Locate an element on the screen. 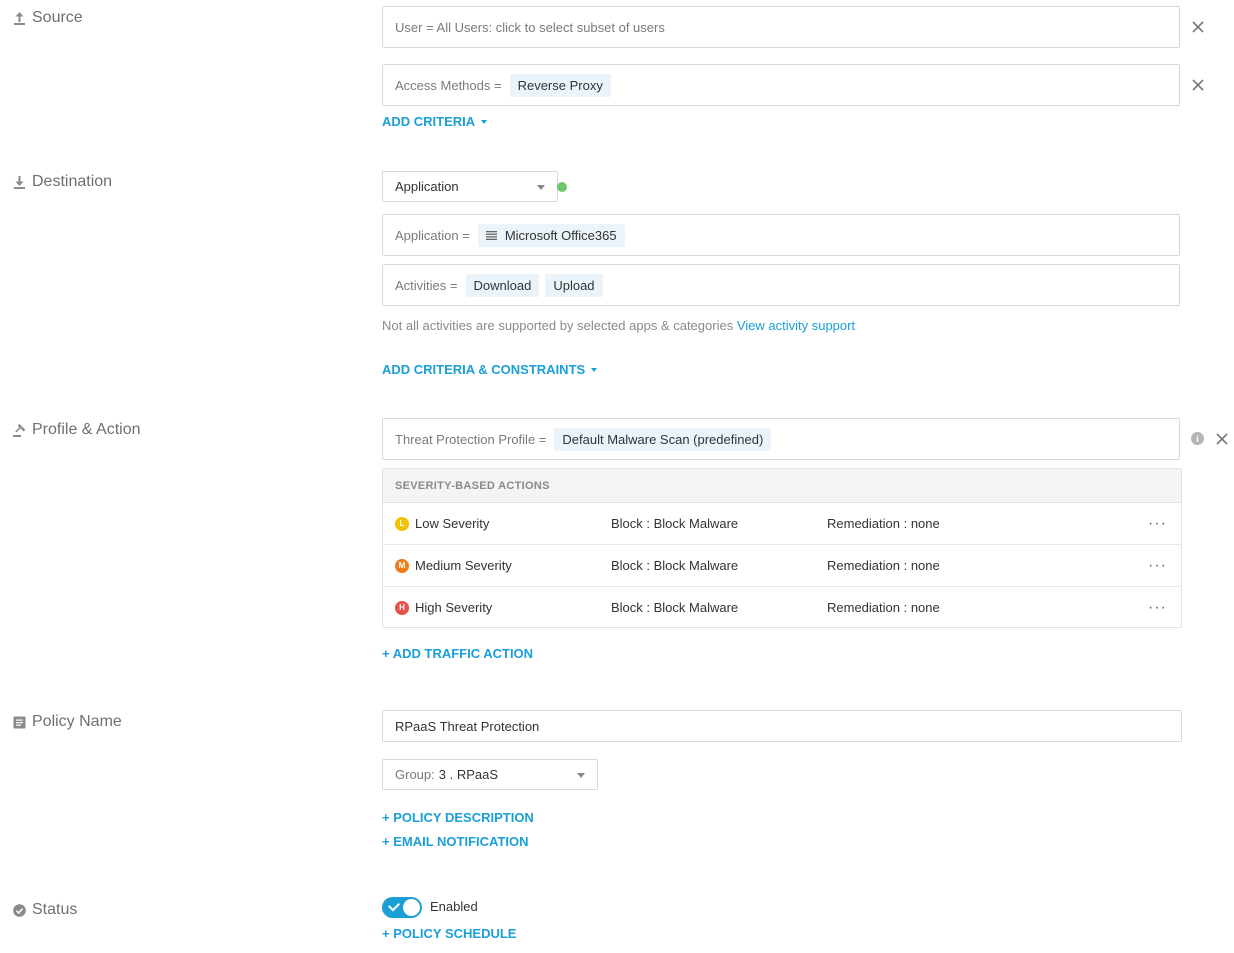  section-label-profile-action: Profile & Action is located at coordinates (77, 430).